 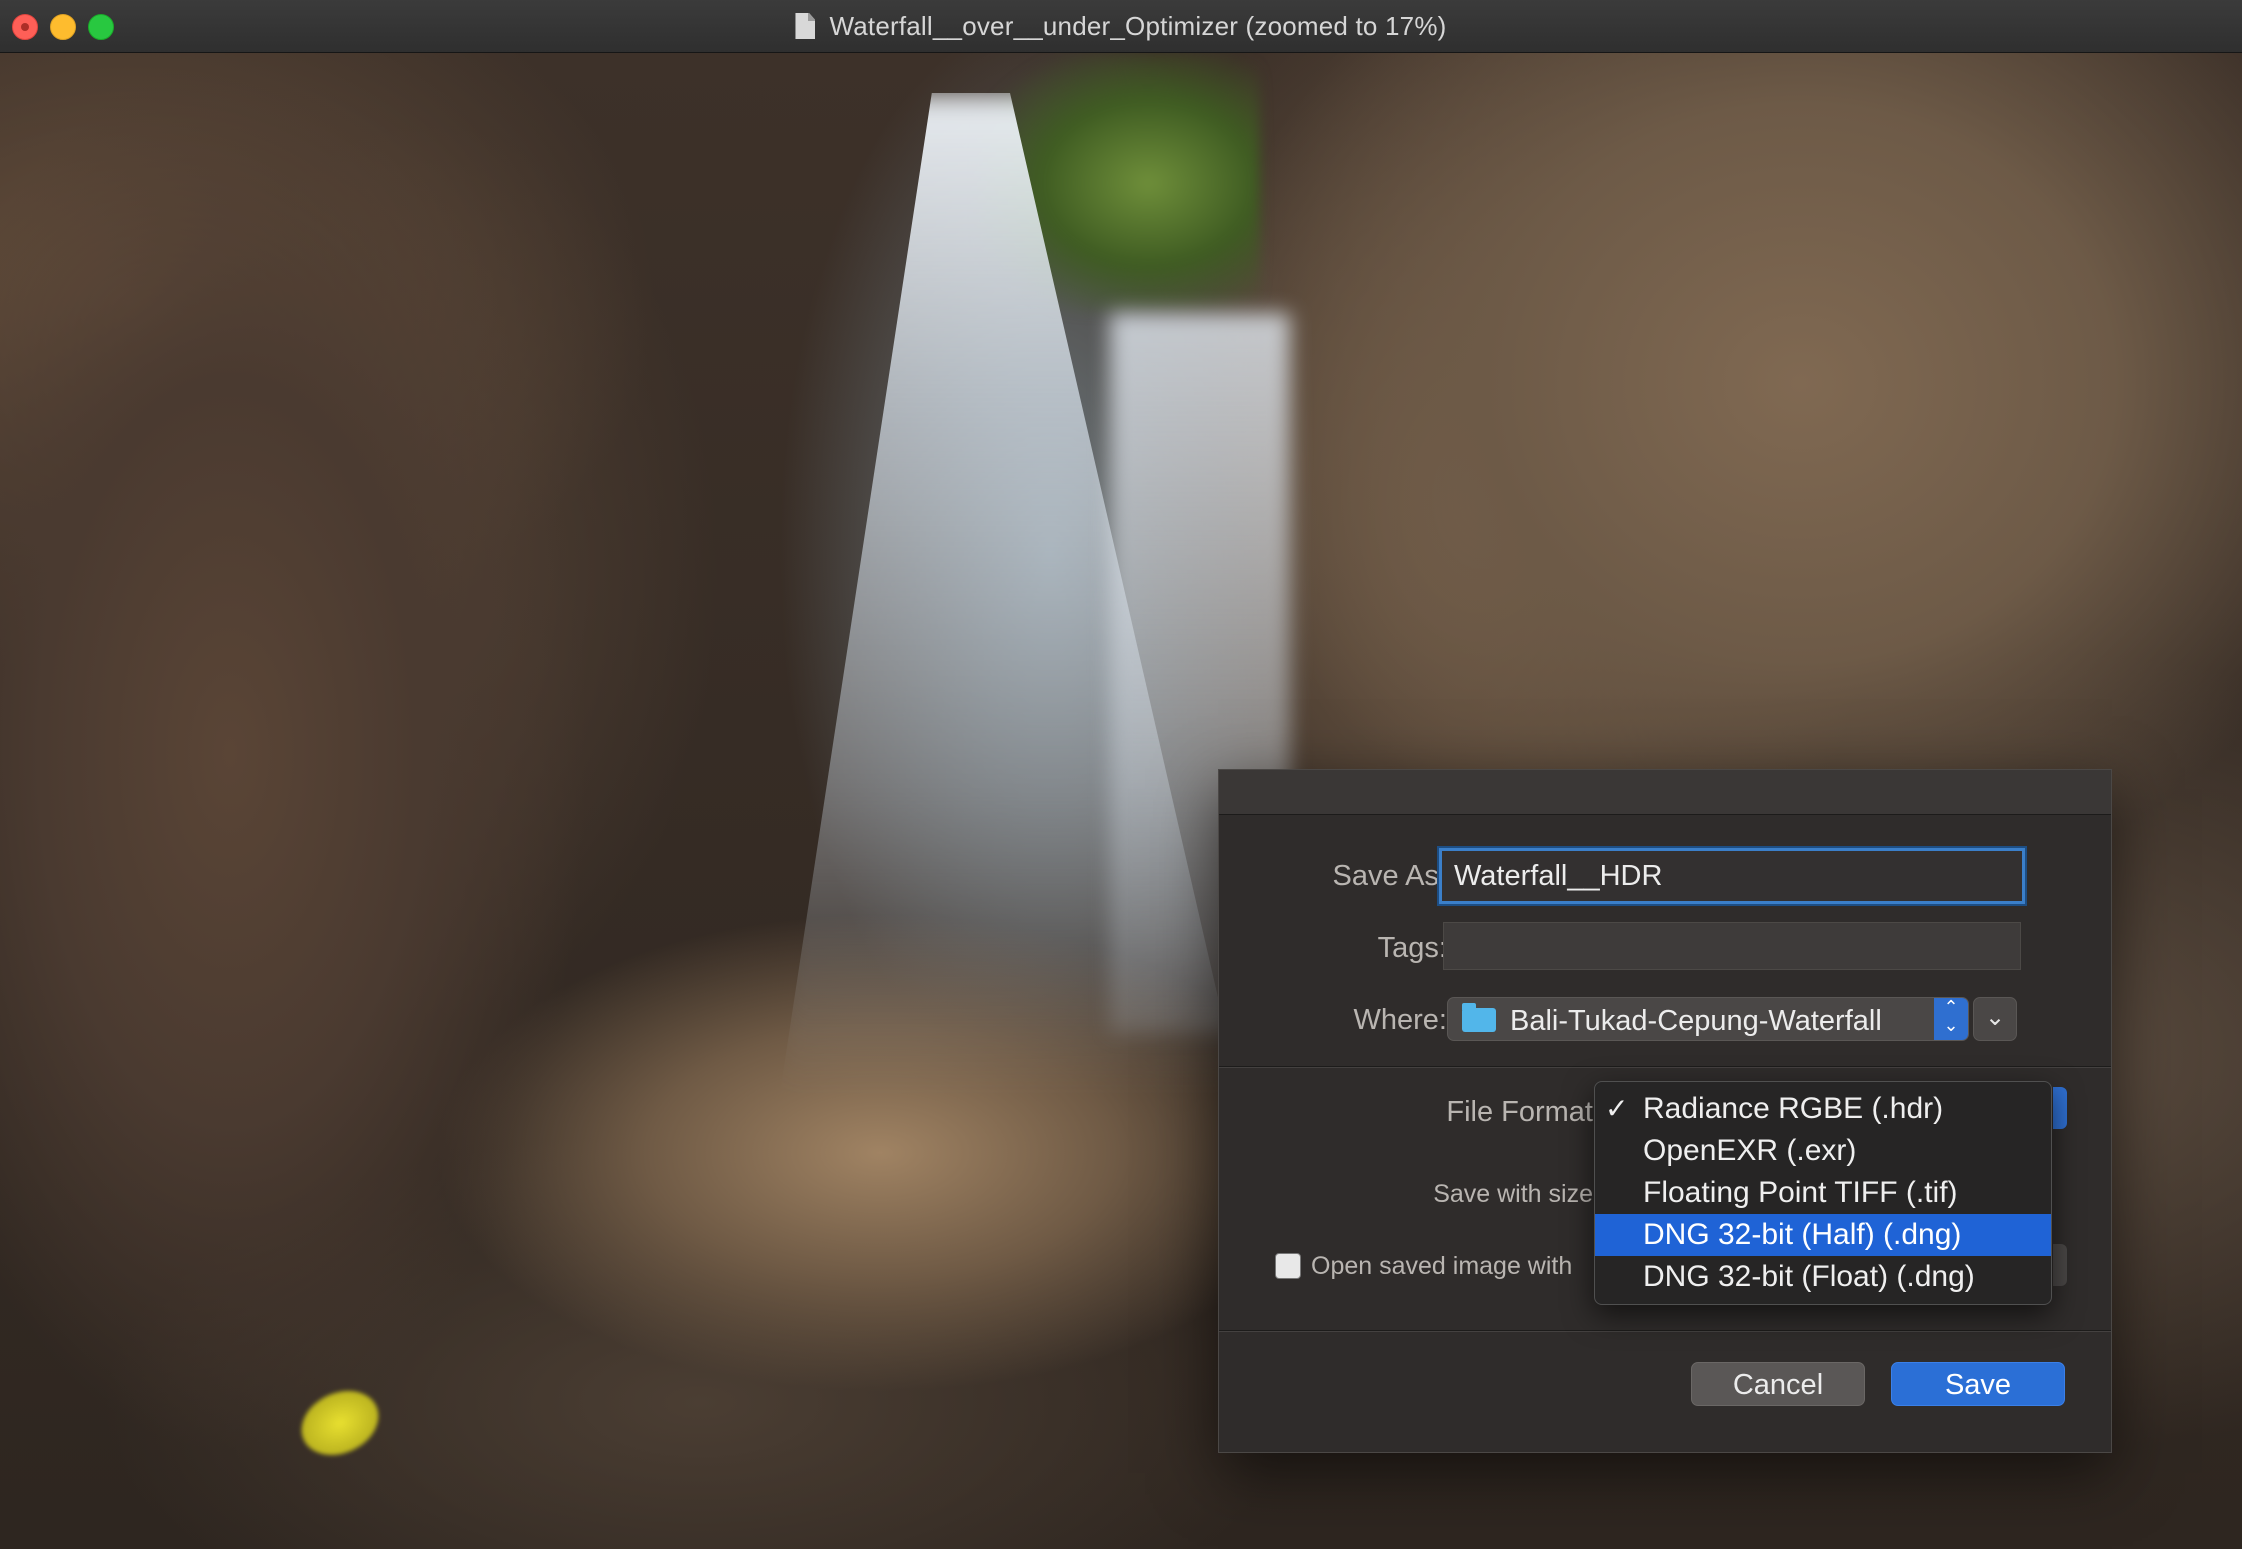 I want to click on save-with-size-label: Save with size, so click(x=1513, y=1194).